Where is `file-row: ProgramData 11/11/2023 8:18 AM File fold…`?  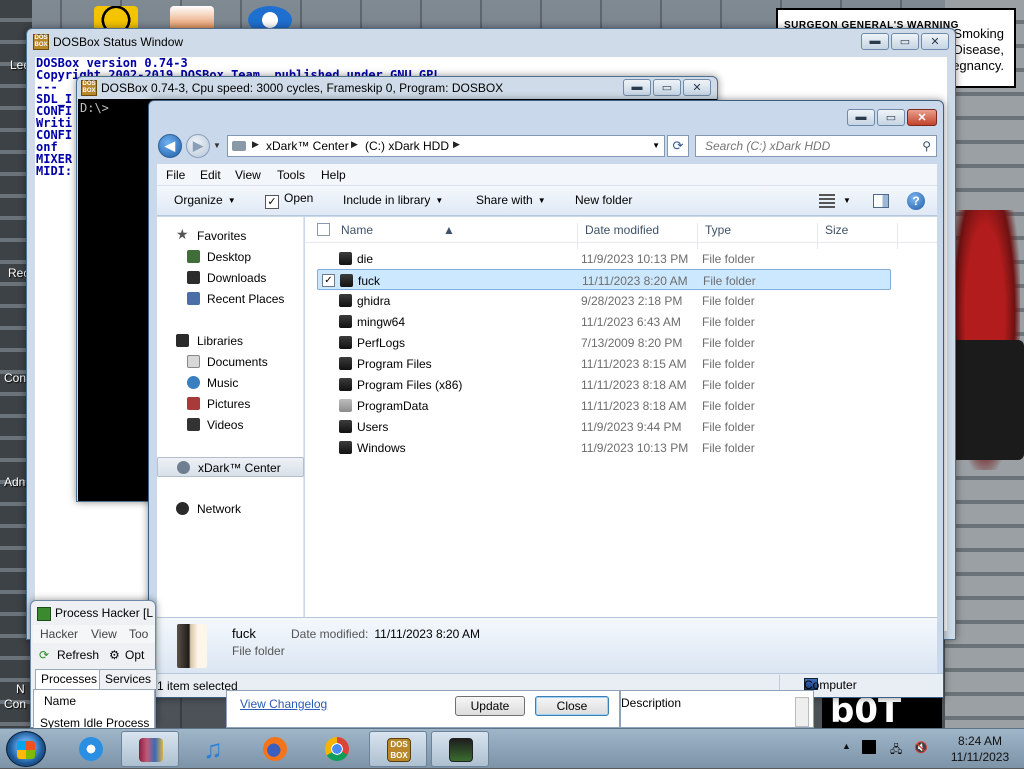
file-row: ProgramData 11/11/2023 8:18 AM File fold… is located at coordinates (604, 405).